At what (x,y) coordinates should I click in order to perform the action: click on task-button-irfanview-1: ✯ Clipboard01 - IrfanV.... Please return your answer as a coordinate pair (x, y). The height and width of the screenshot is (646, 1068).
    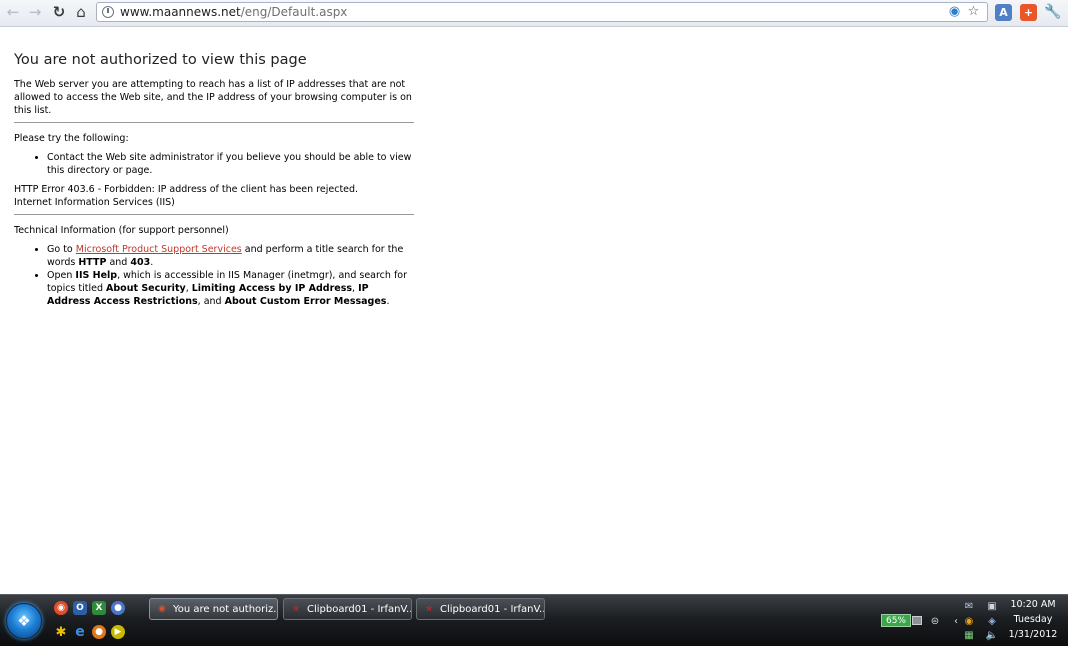
    Looking at the image, I should click on (347, 609).